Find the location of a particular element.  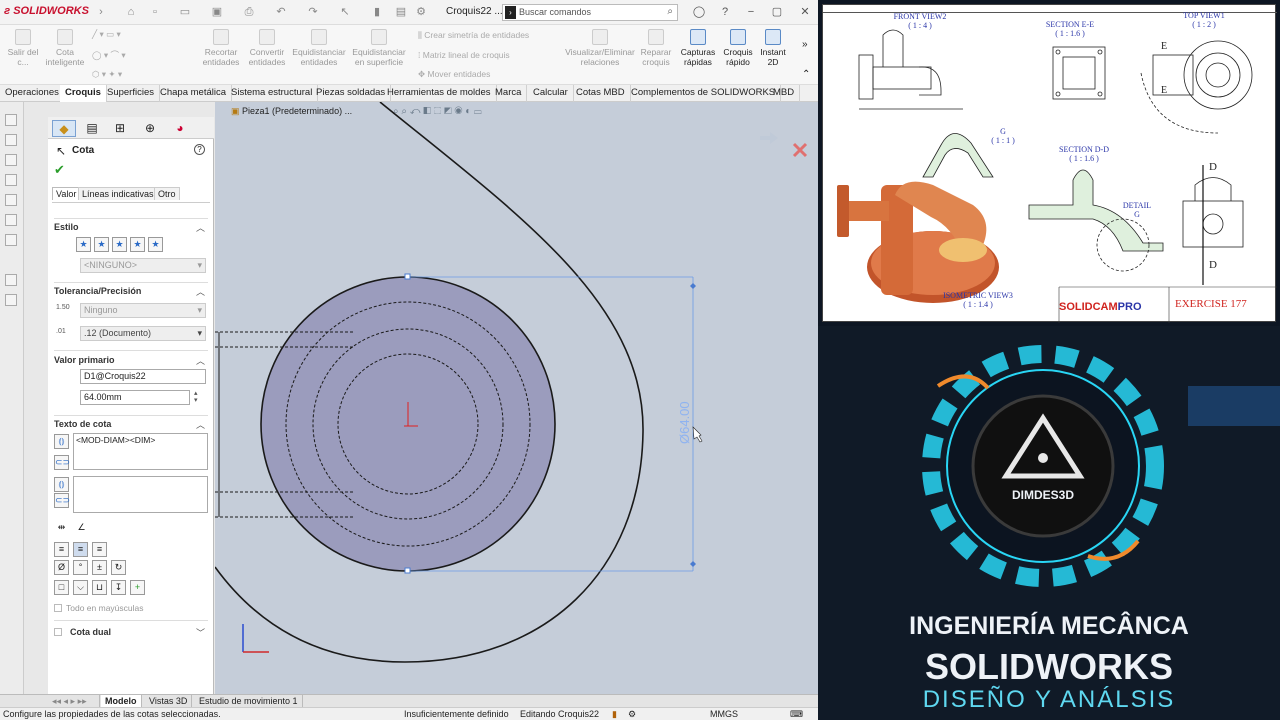

countersink-symbol-icon: ⊔ is located at coordinates (99, 587).